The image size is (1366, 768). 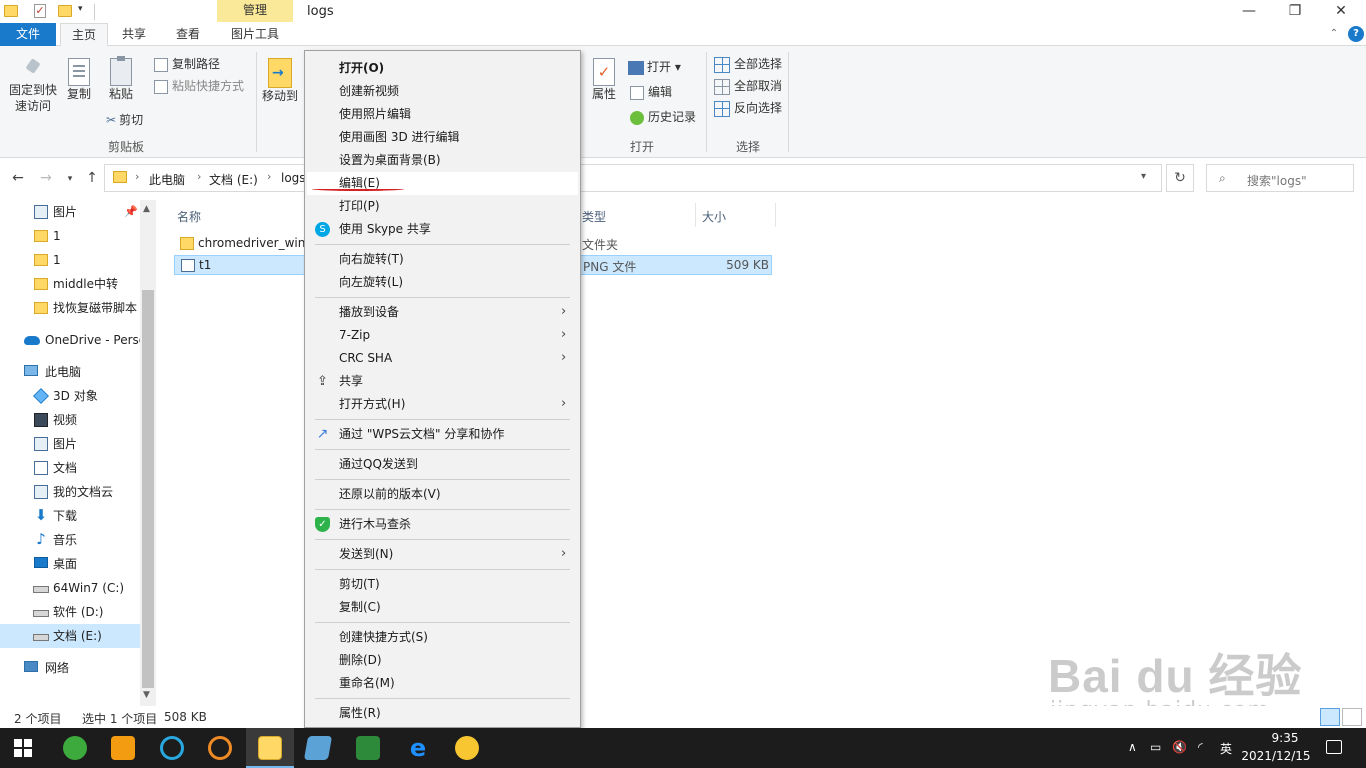 What do you see at coordinates (418, 748) in the screenshot?
I see `internet-explorer-icon: e` at bounding box center [418, 748].